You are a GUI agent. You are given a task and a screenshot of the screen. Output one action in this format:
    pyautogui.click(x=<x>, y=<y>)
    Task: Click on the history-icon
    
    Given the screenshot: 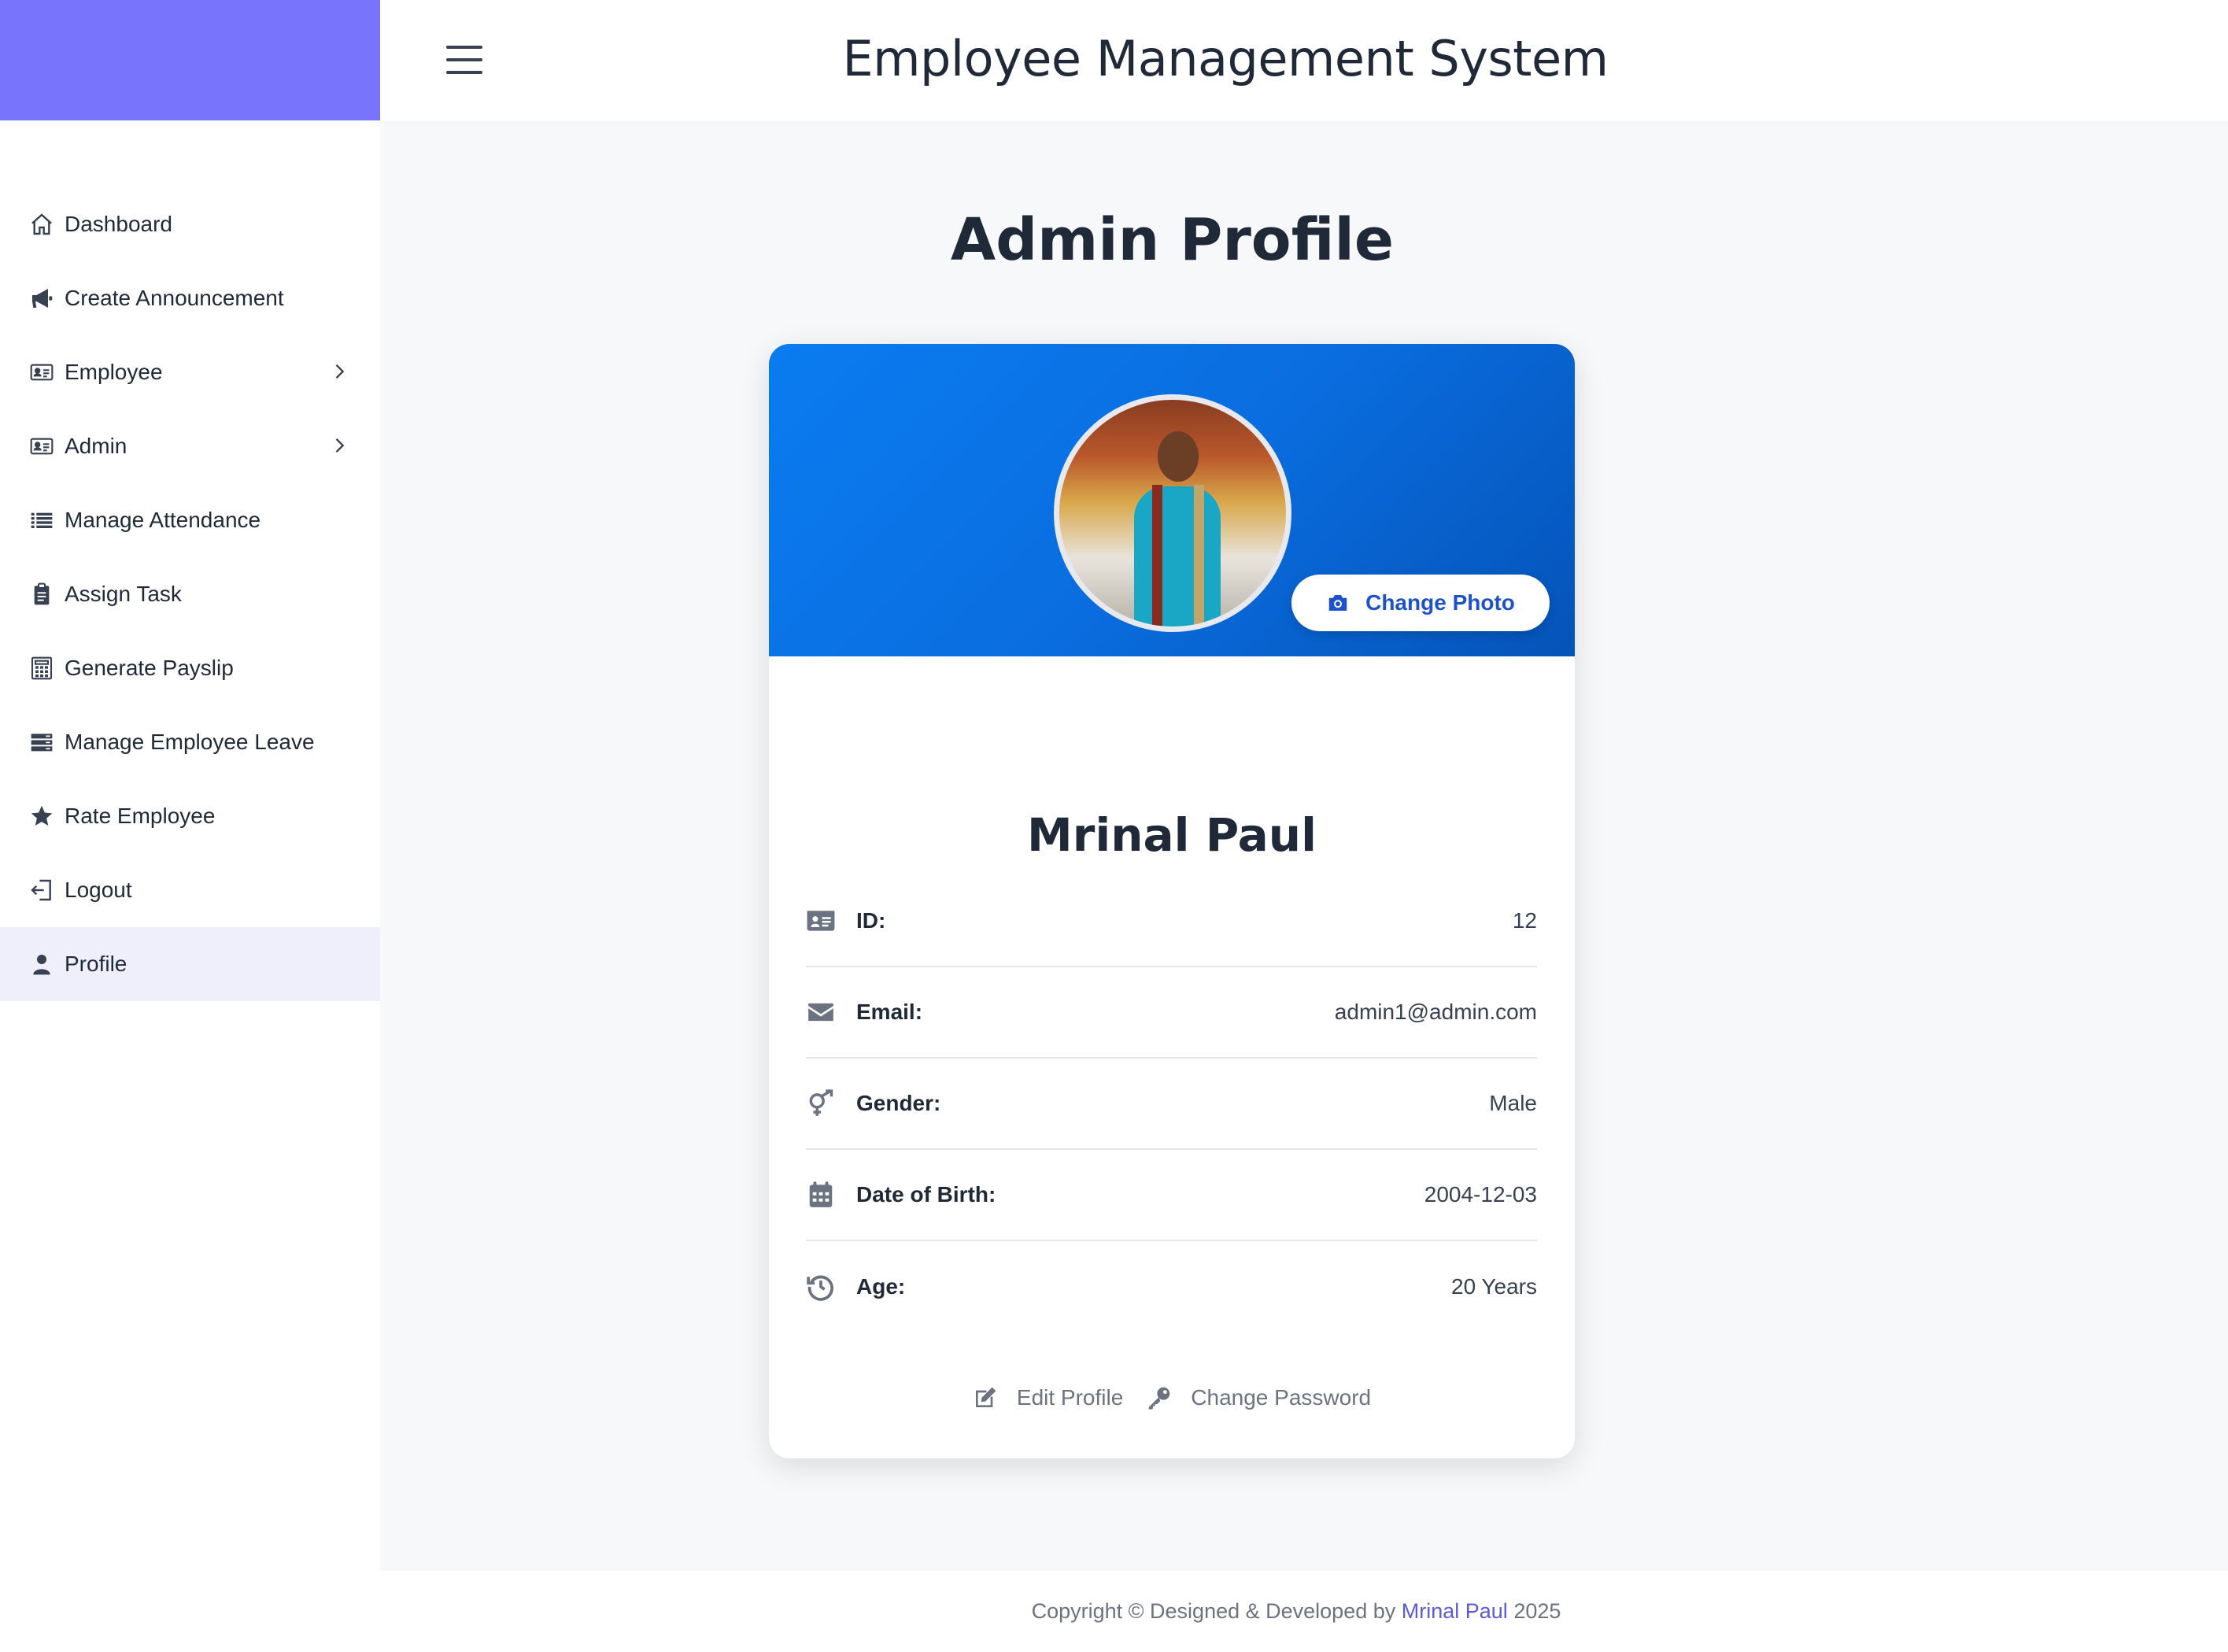 What is the action you would take?
    pyautogui.click(x=821, y=1287)
    